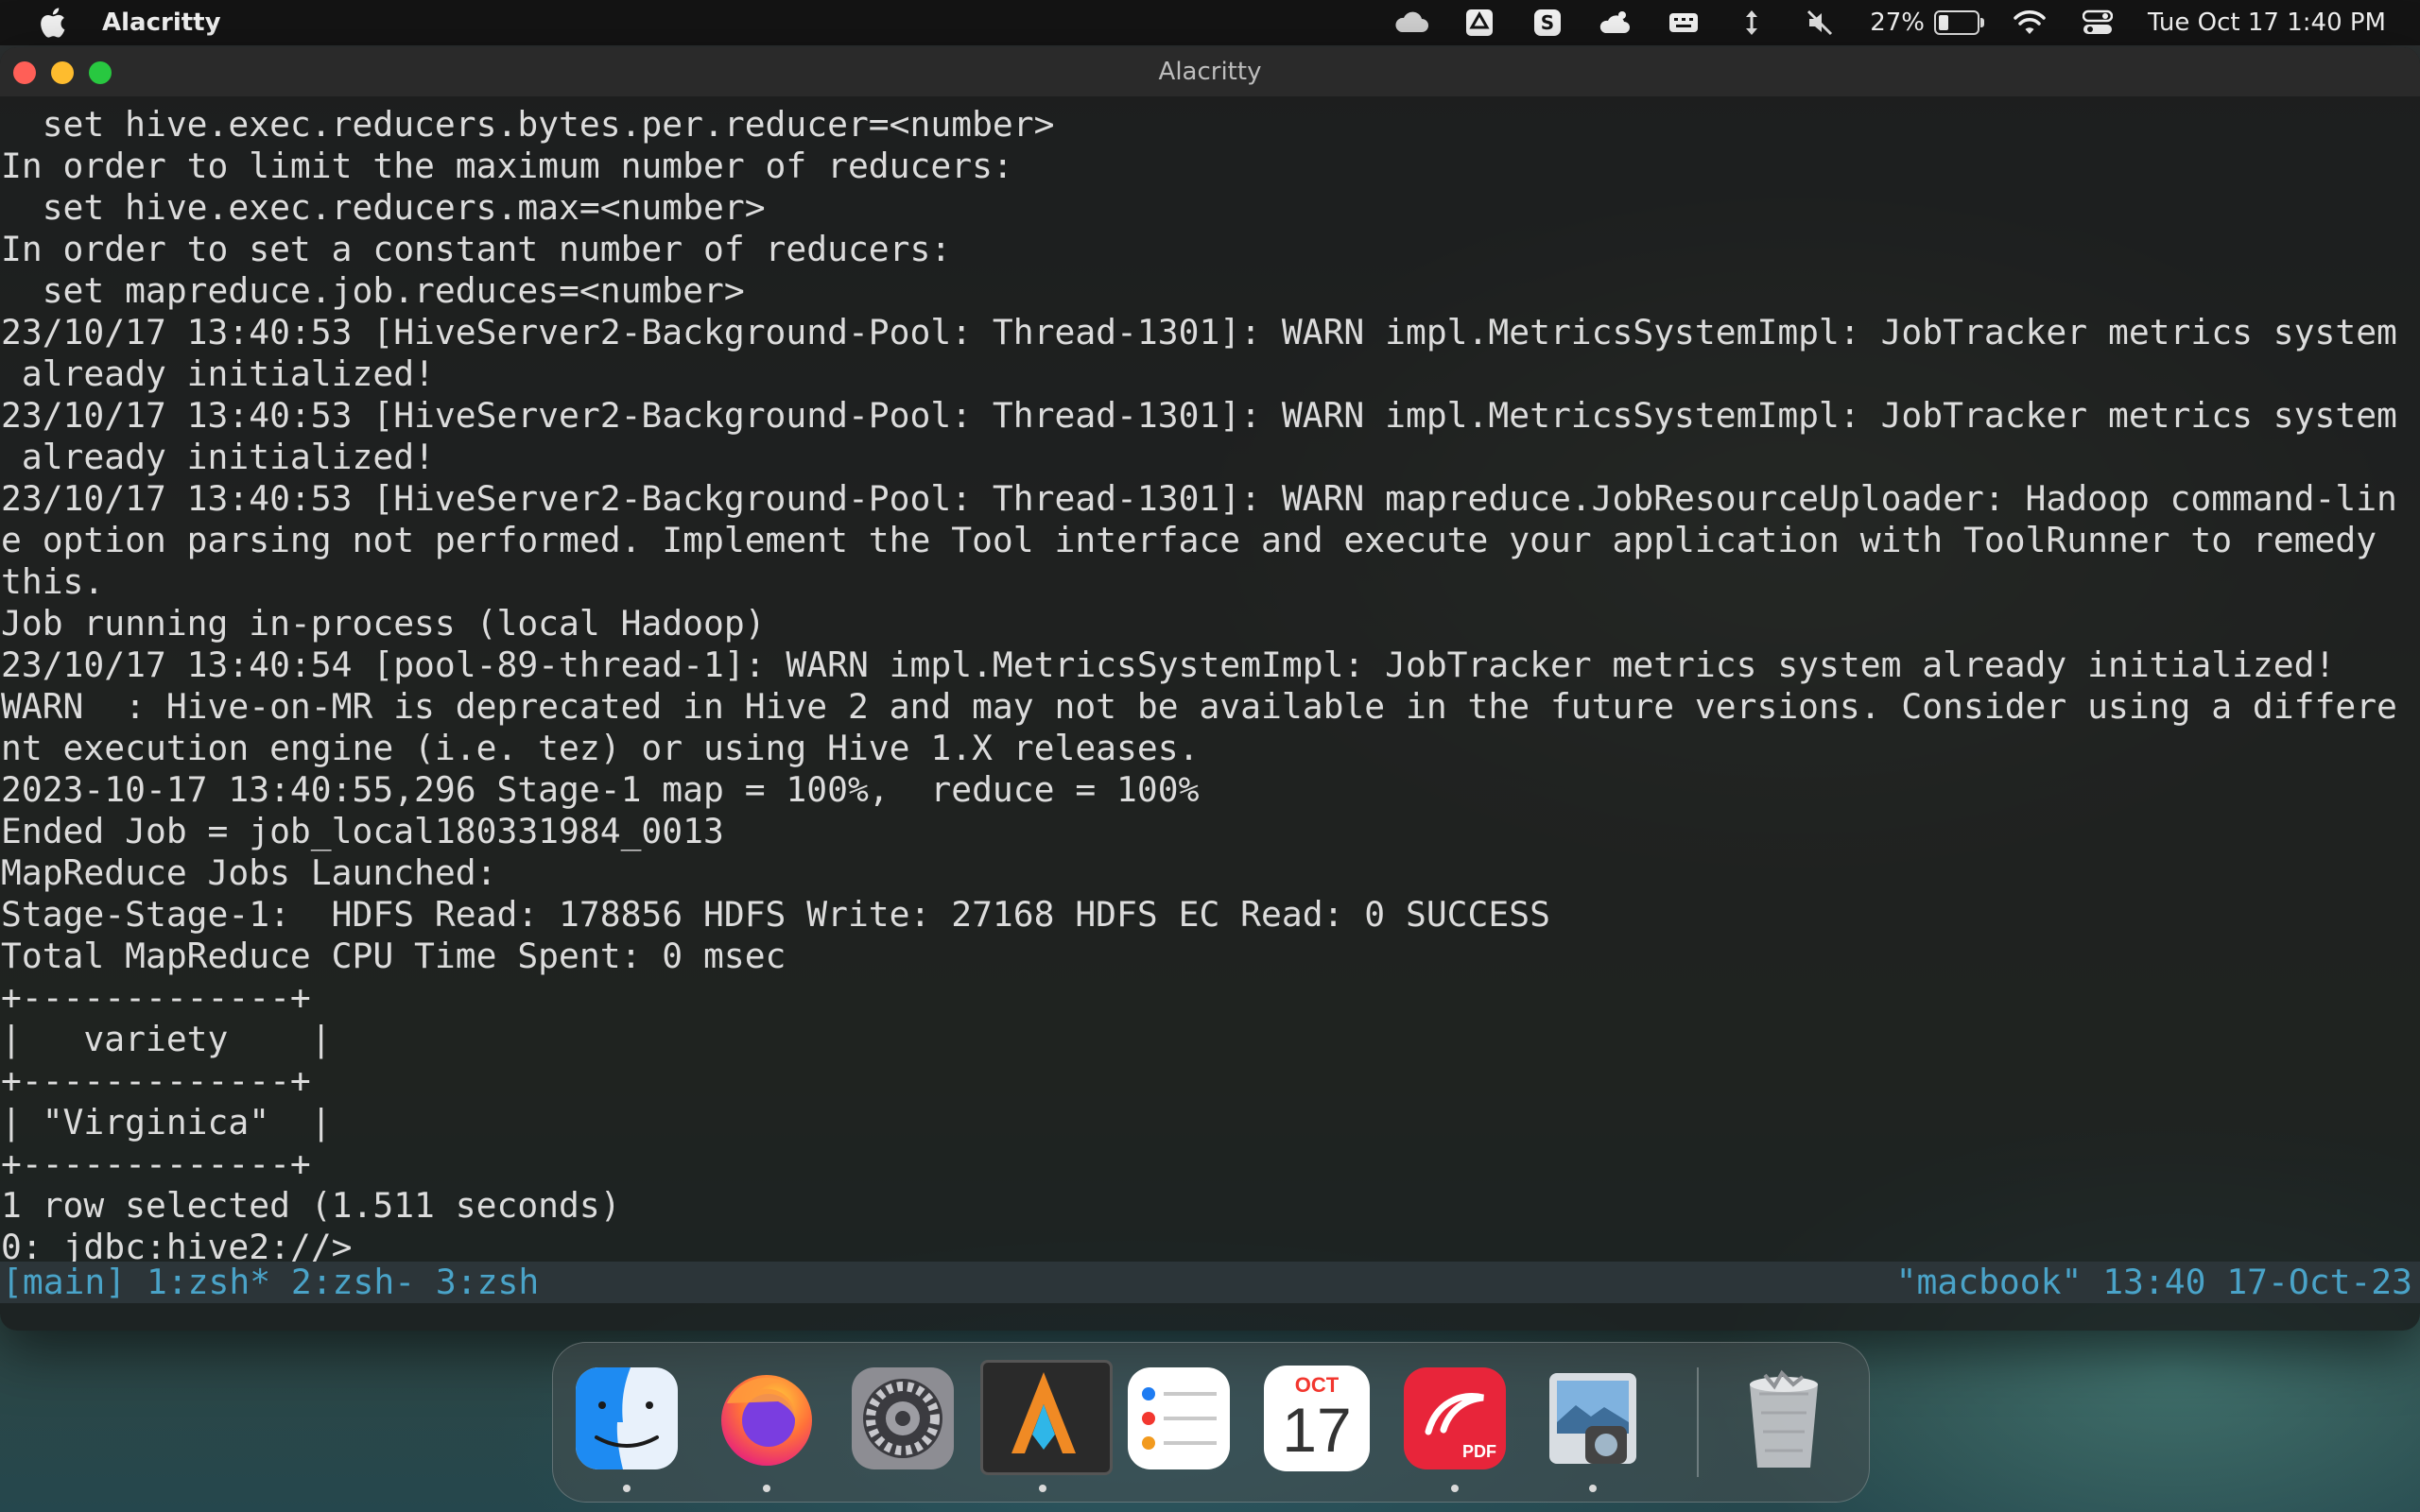  I want to click on terminal-line: | variety |, so click(166, 1039).